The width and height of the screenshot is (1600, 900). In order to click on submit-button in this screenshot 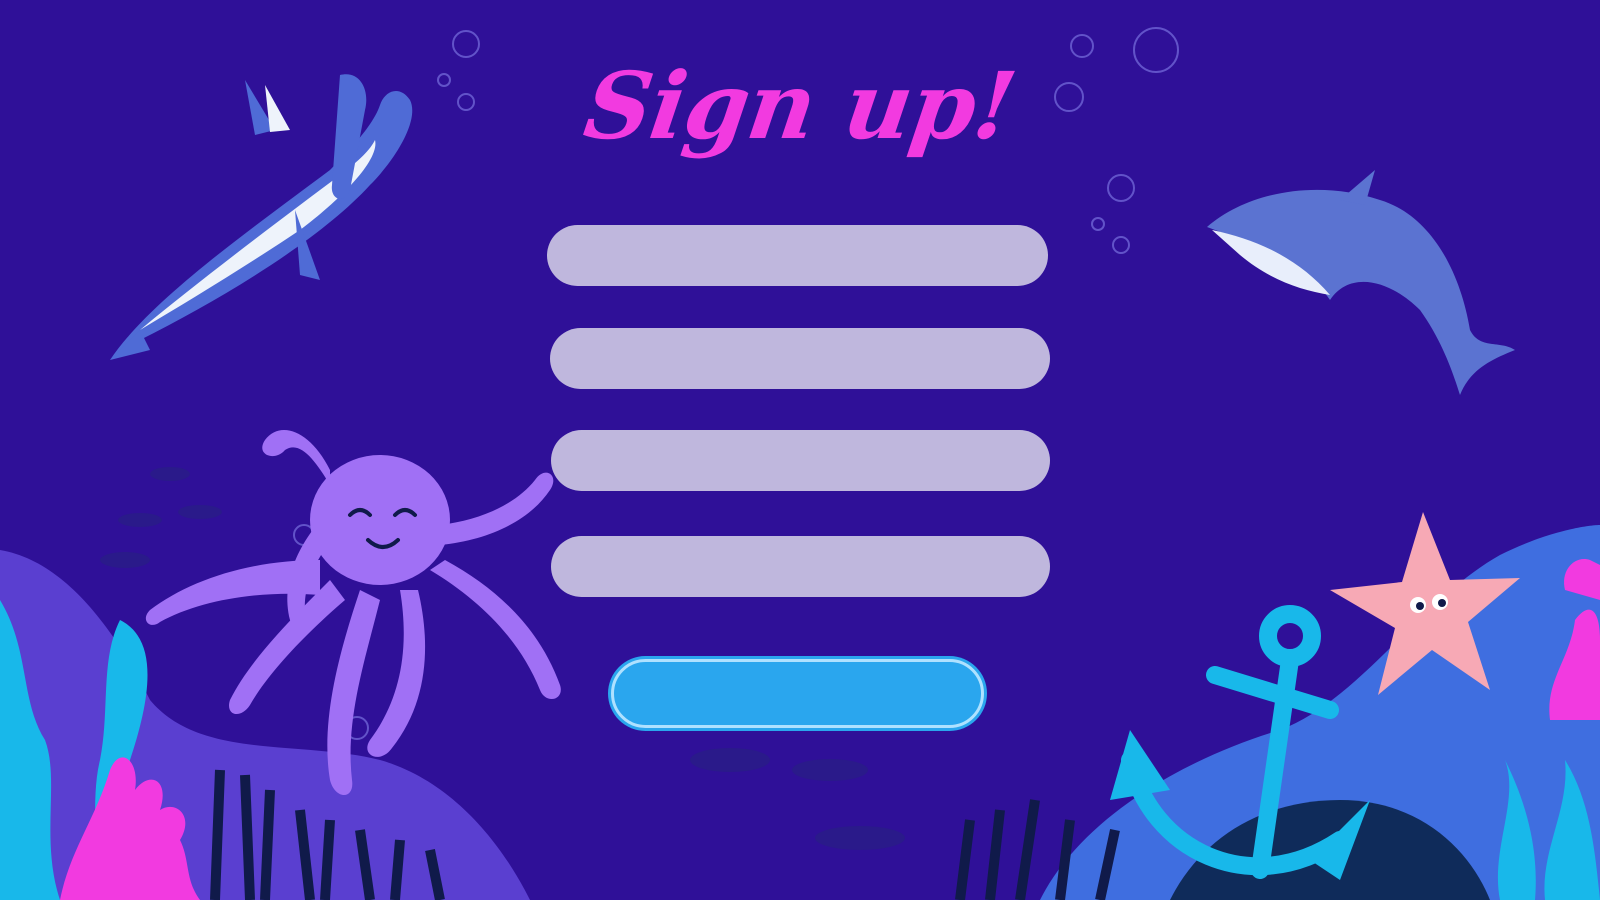, I will do `click(797, 693)`.